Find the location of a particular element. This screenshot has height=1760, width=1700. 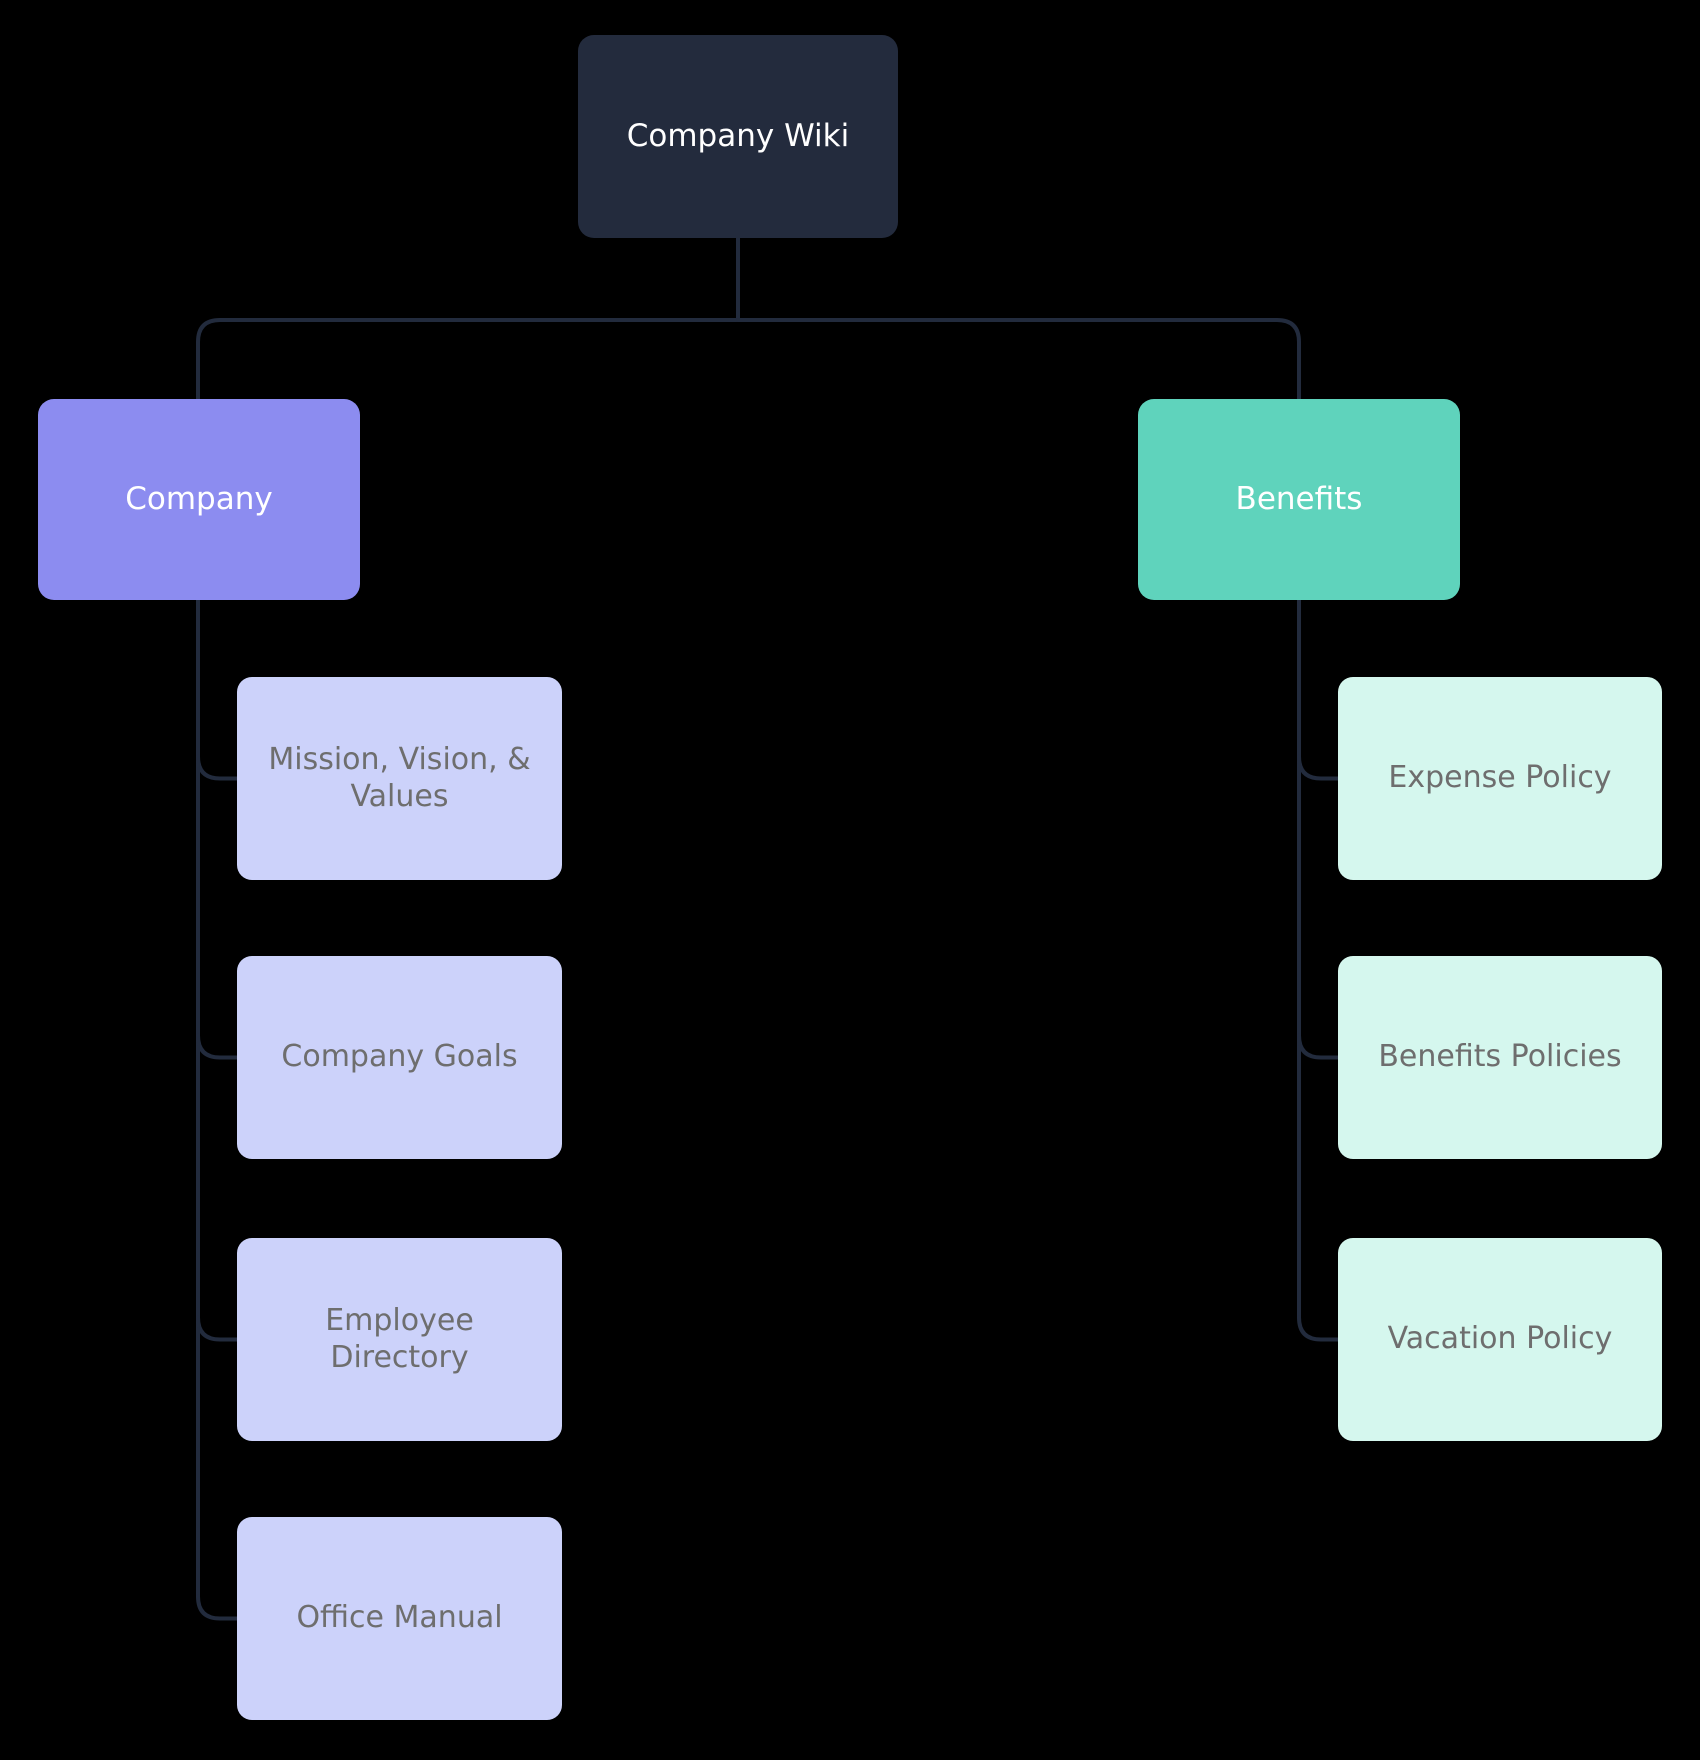

edge-company-to-office-manual is located at coordinates (217, 1607).